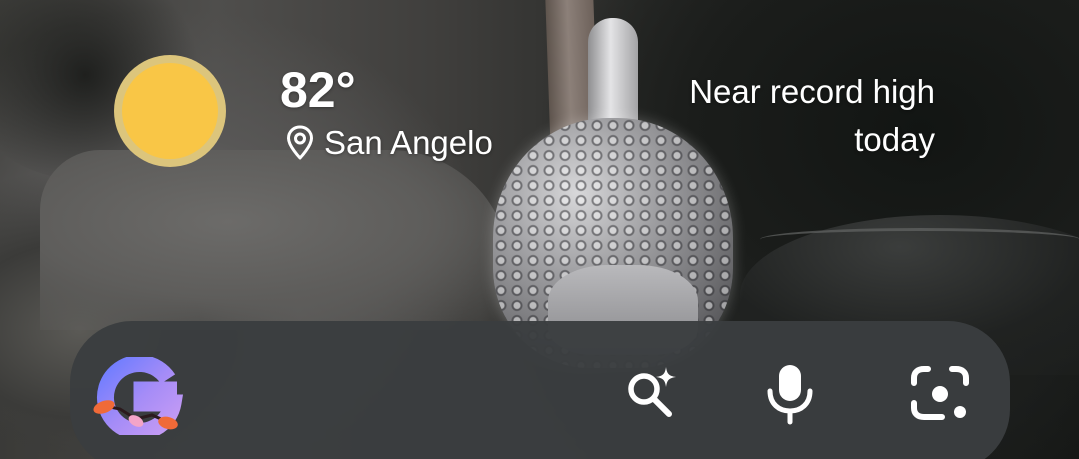 This screenshot has width=1079, height=459. What do you see at coordinates (408, 142) in the screenshot?
I see `location-name: San Angelo` at bounding box center [408, 142].